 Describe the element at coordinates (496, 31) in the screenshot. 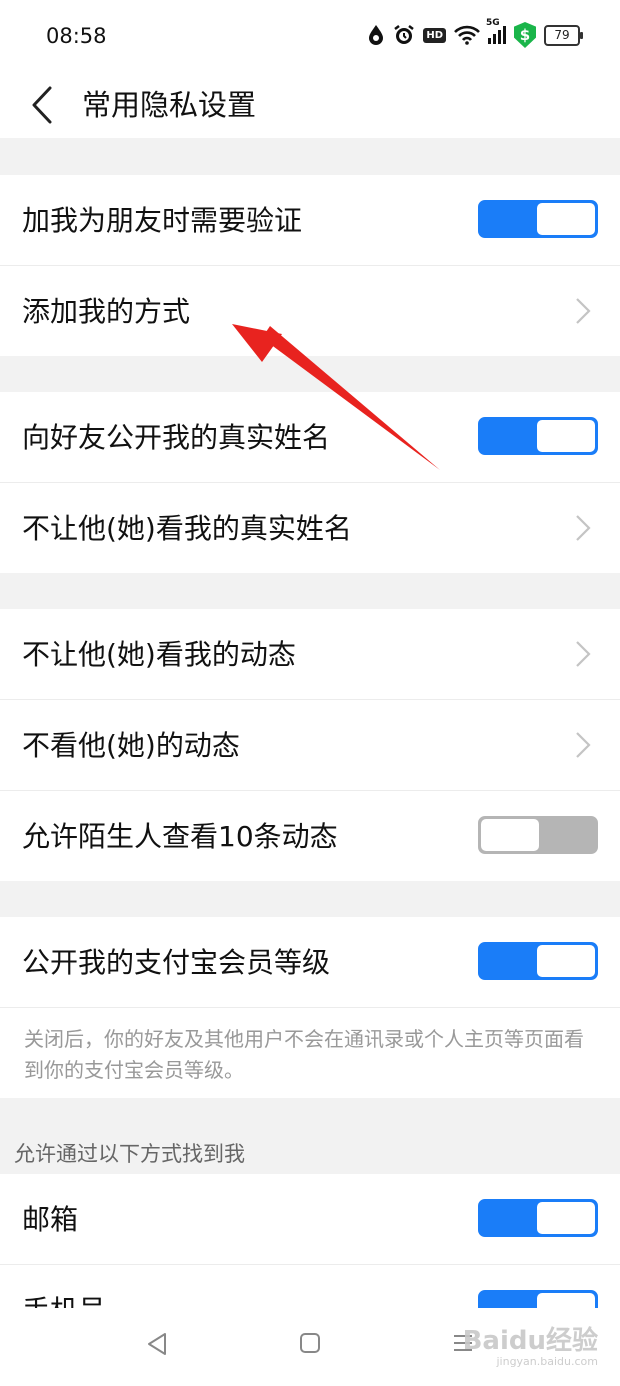

I see `cellular-signal-icon: 5G` at that location.